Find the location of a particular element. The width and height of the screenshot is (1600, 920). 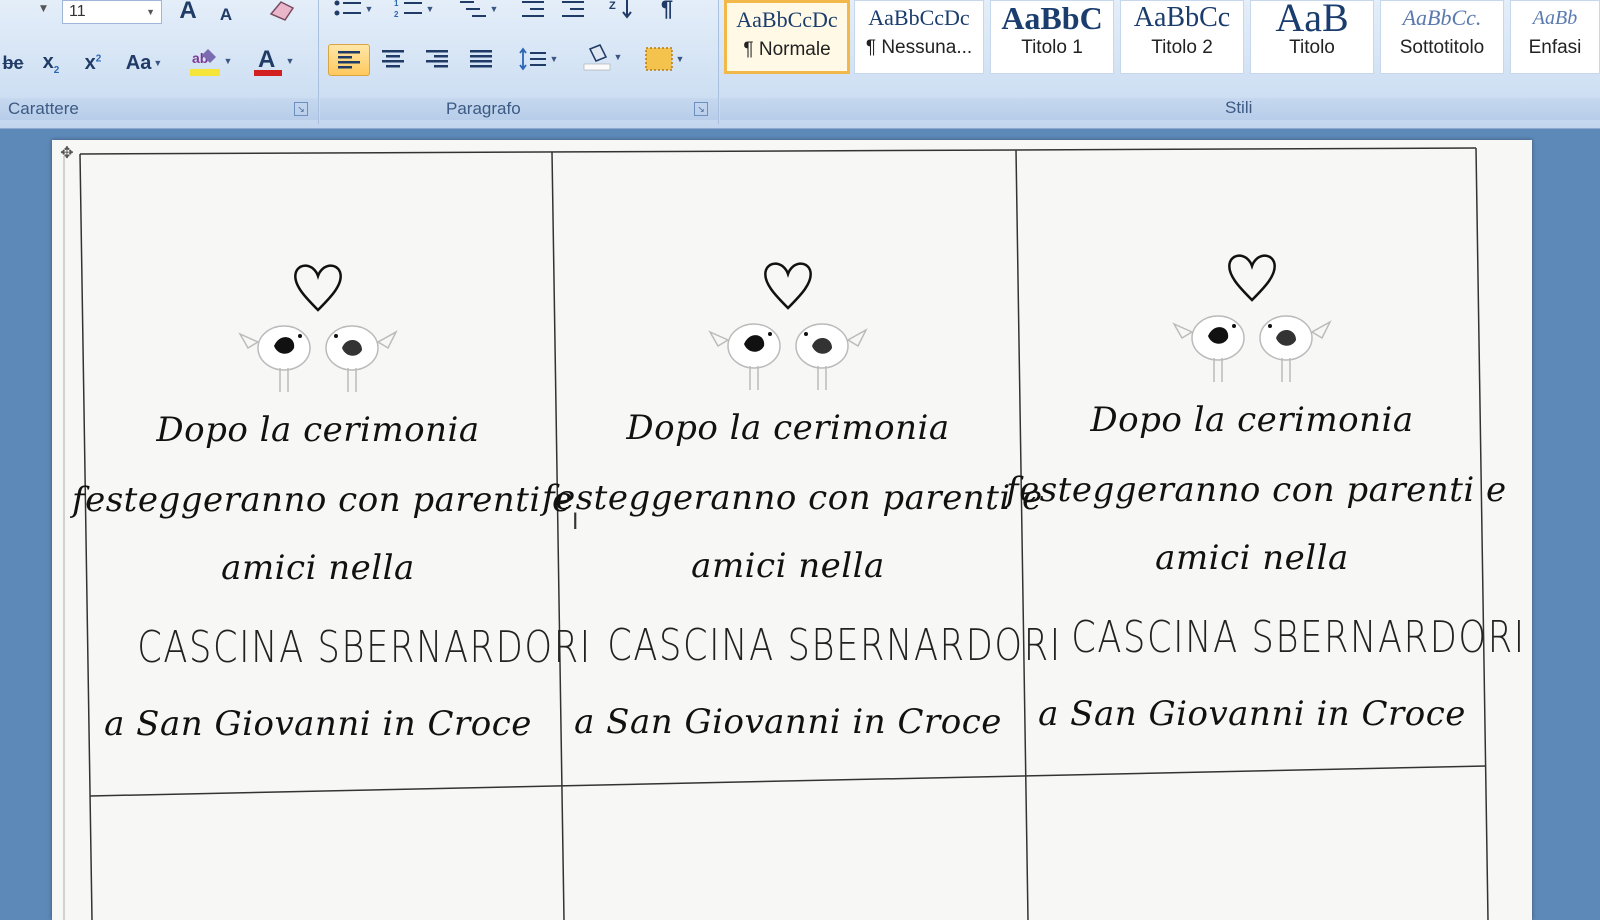

paragraph-group-label: Paragrafo ↘ is located at coordinates (519, 109).